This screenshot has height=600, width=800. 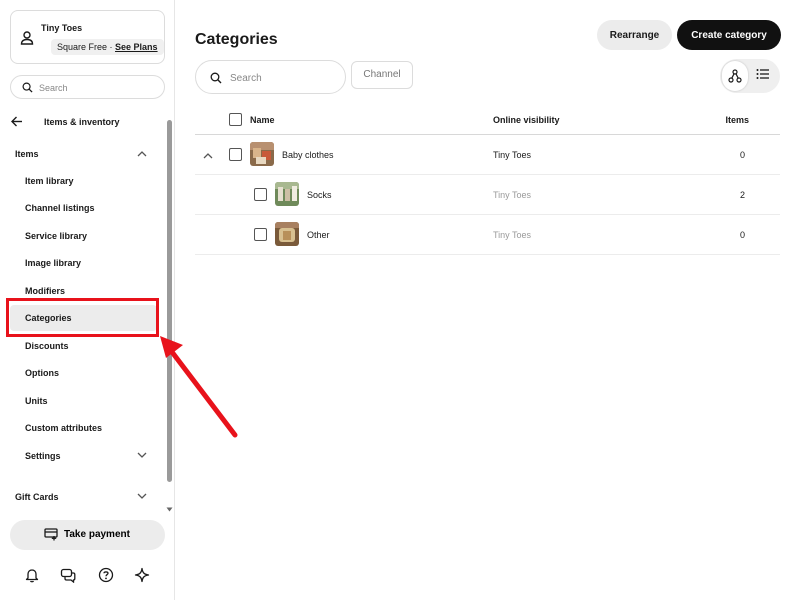 What do you see at coordinates (99, 88) in the screenshot?
I see `sidebar-search-input` at bounding box center [99, 88].